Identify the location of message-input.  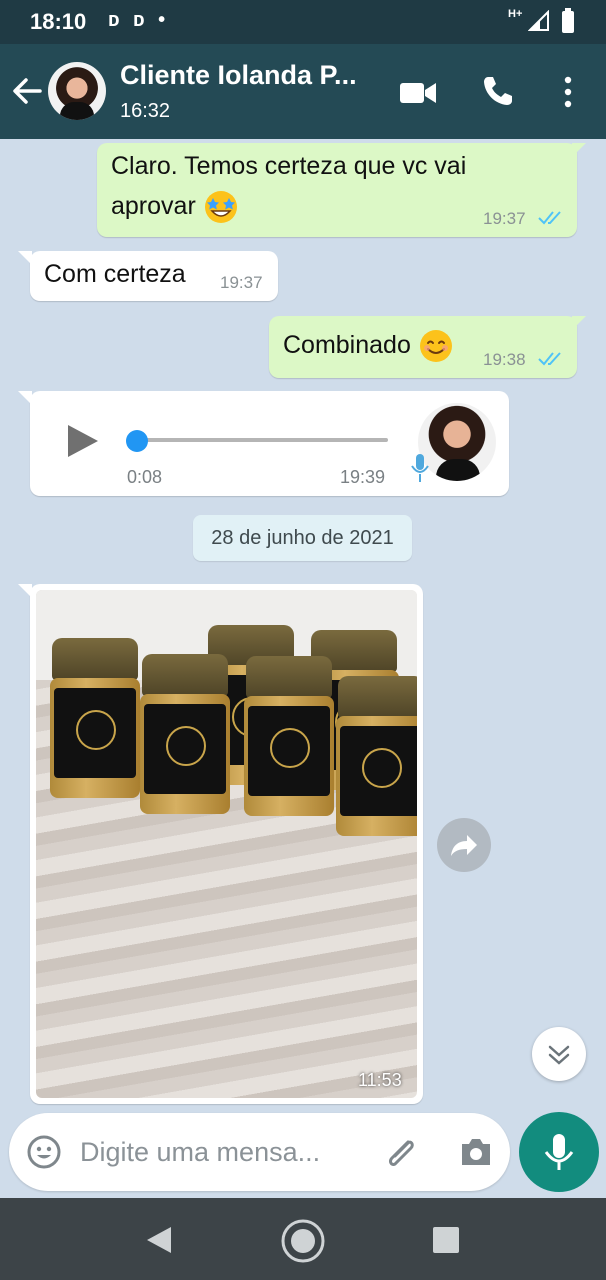
(225, 1152).